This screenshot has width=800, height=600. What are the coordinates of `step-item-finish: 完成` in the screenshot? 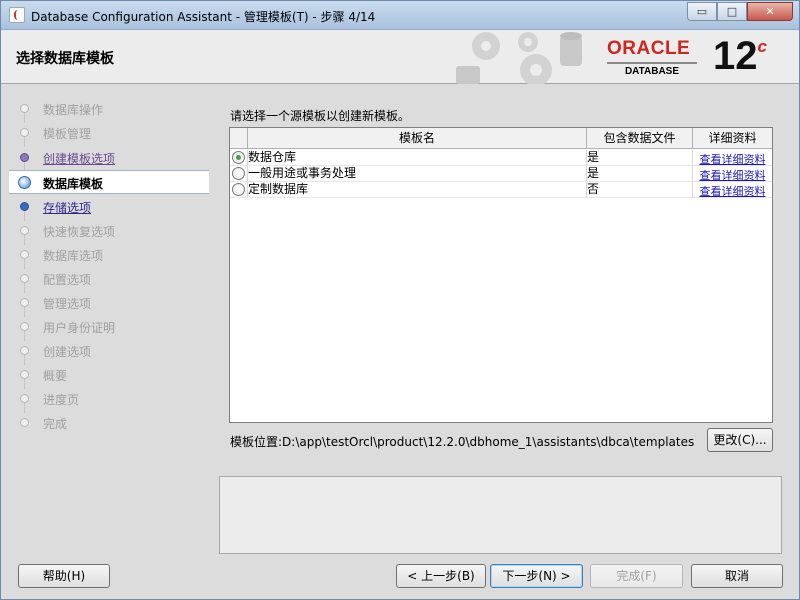 It's located at (109, 423).